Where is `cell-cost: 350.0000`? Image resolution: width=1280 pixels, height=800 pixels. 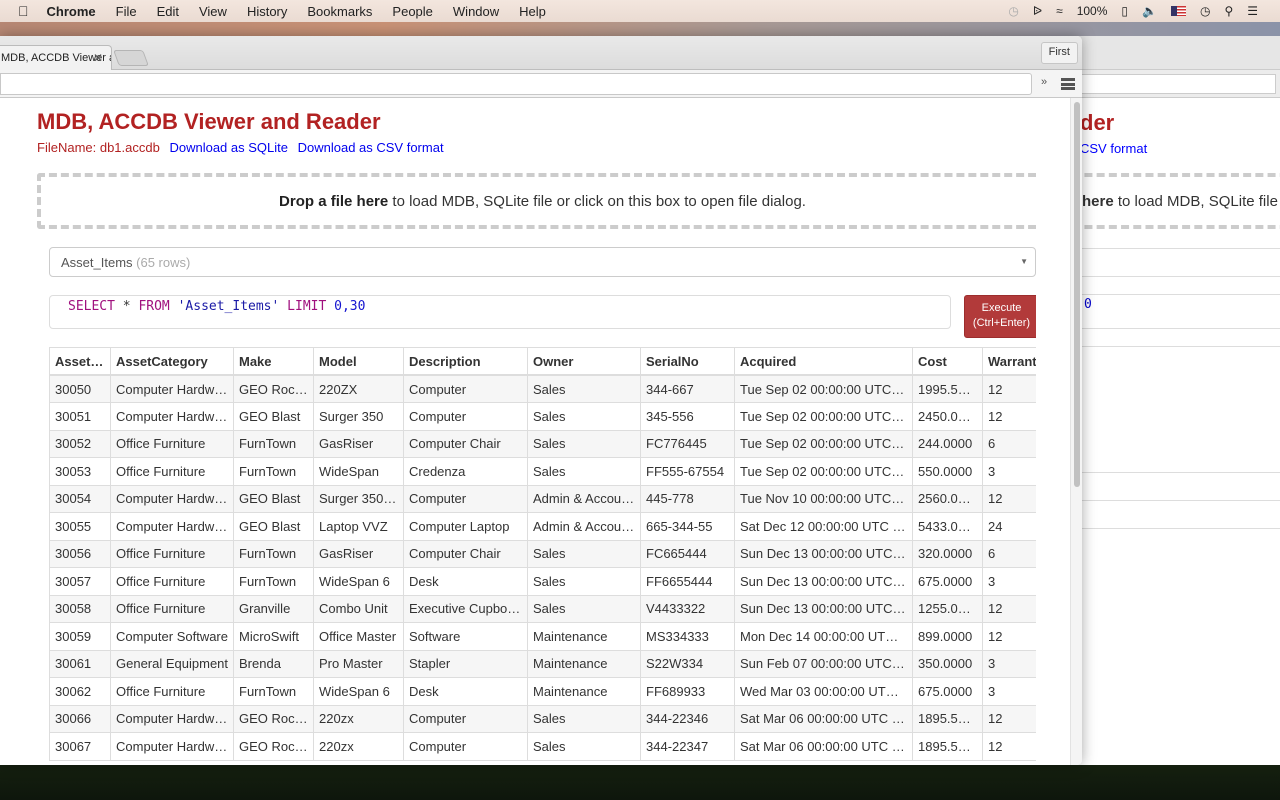
cell-cost: 350.0000 is located at coordinates (947, 663).